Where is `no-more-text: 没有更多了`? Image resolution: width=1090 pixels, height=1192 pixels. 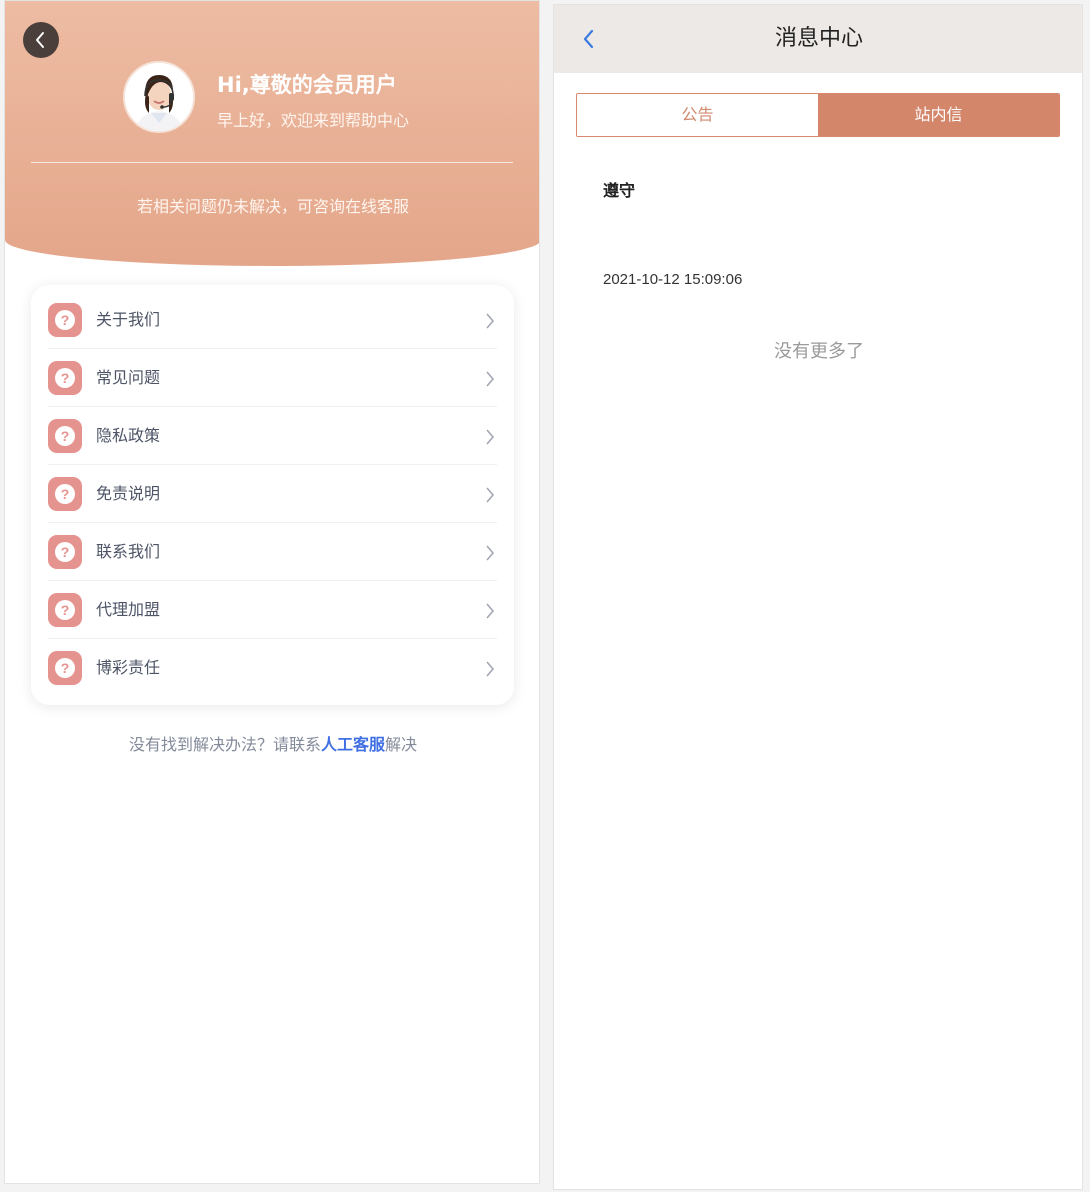
no-more-text: 没有更多了 is located at coordinates (819, 351).